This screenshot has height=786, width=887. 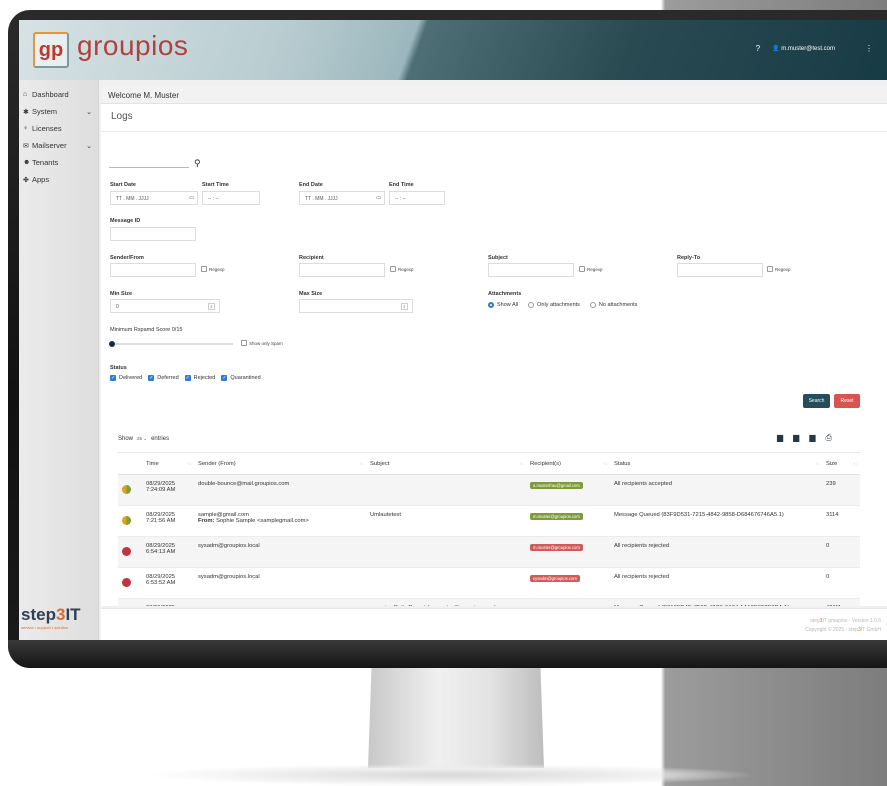 What do you see at coordinates (58, 94) in the screenshot?
I see `sidebar-item-dashboard: ⌂ Dashboard` at bounding box center [58, 94].